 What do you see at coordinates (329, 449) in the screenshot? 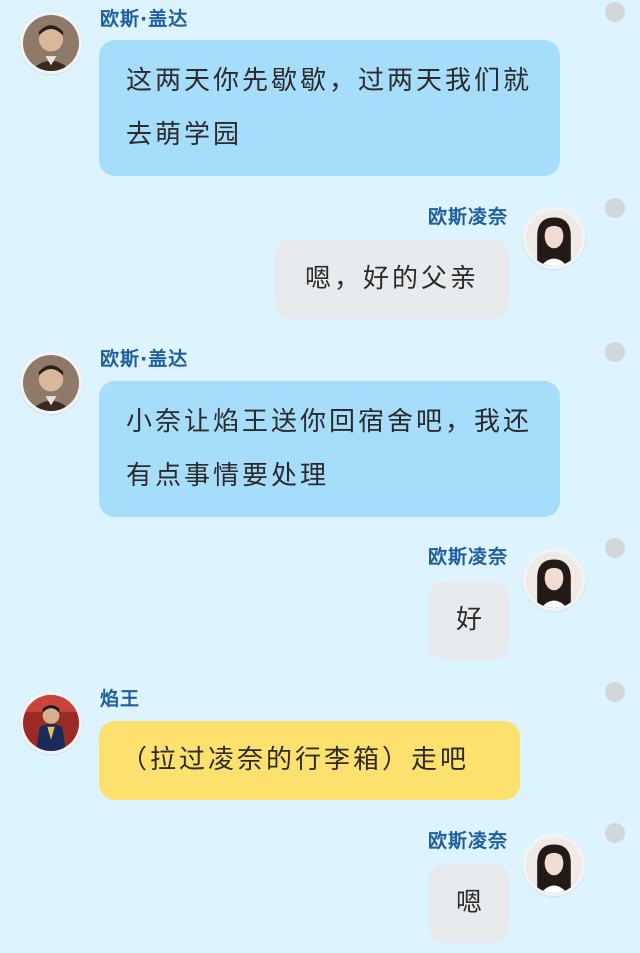
I see `message-bubble: 小奈让焰王送你回宿舍吧，我还有点事情要处理` at bounding box center [329, 449].